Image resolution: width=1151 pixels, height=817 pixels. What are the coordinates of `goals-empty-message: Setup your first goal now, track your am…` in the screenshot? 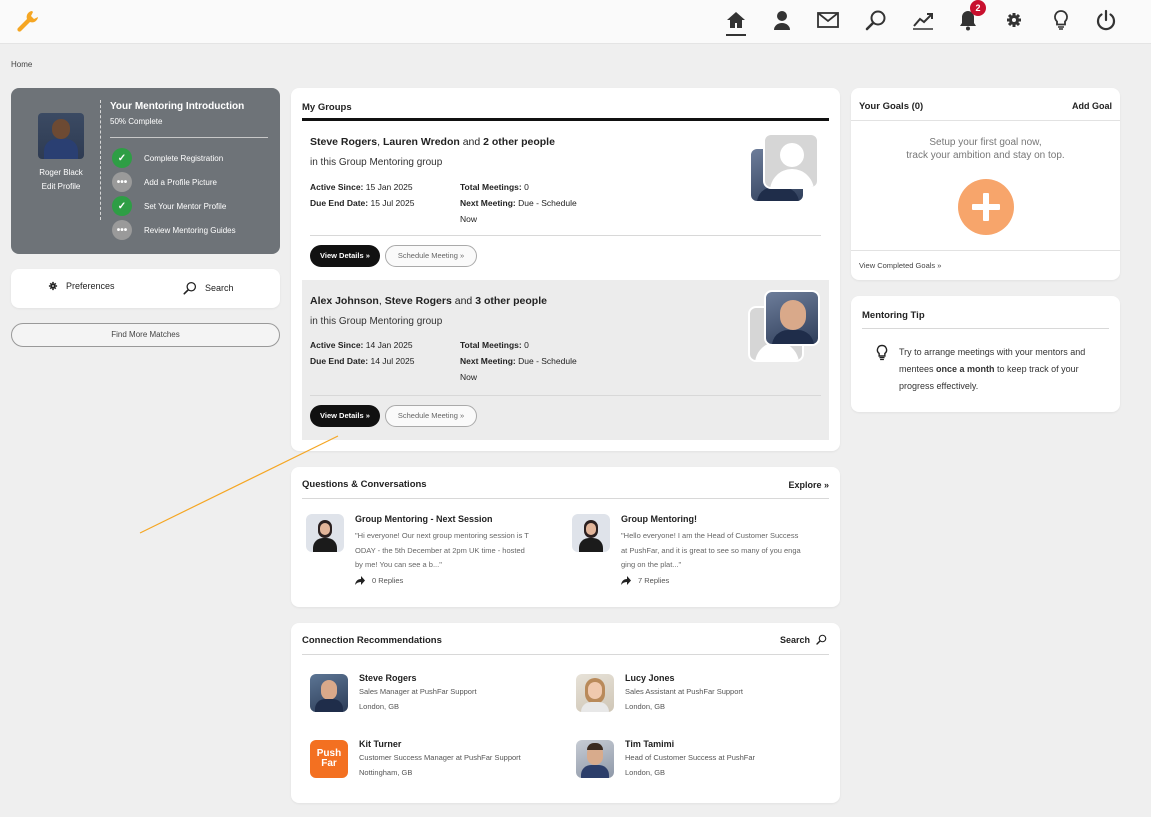 It's located at (985, 149).